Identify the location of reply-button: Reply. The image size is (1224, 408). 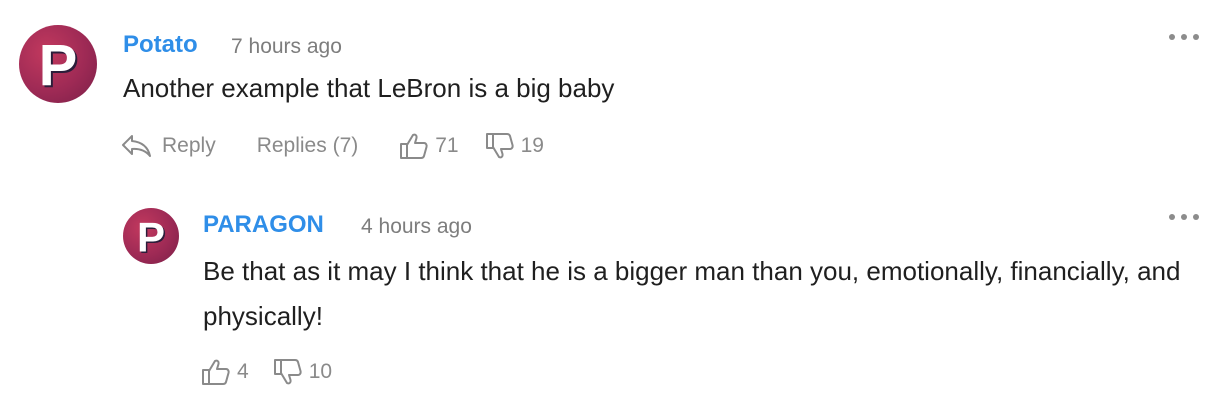
(168, 146).